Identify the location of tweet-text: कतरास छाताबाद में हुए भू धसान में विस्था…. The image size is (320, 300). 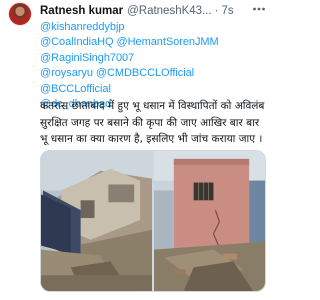
(152, 122).